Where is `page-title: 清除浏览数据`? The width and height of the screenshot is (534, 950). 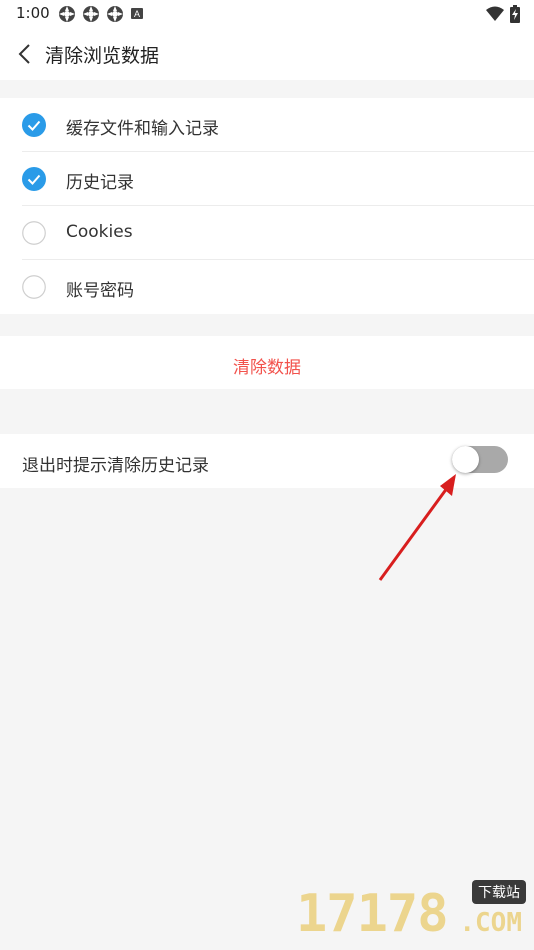
page-title: 清除浏览数据 is located at coordinates (102, 56).